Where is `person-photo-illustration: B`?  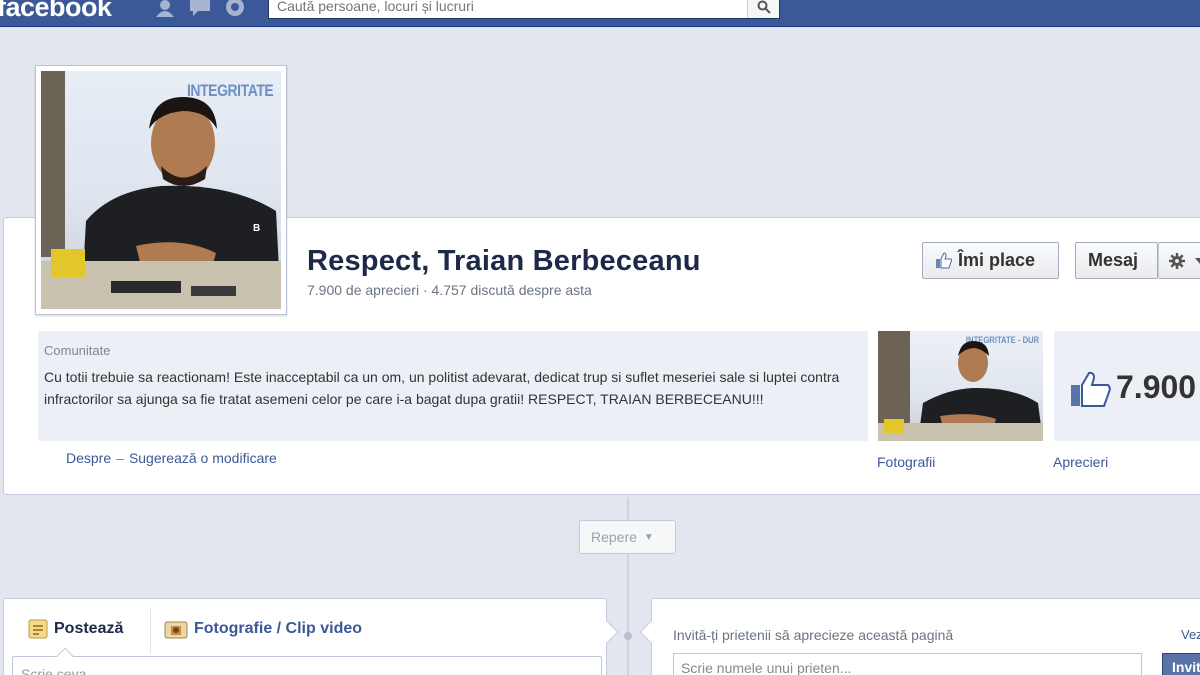
person-photo-illustration: B is located at coordinates (161, 203).